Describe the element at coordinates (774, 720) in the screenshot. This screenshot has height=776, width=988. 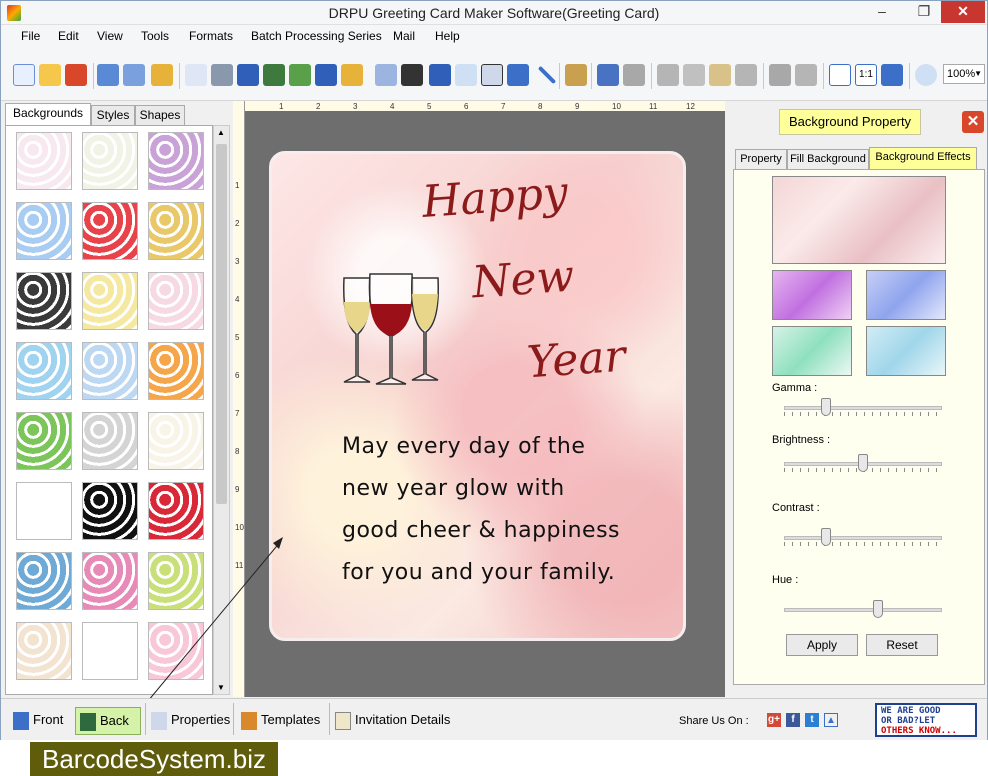
I see `google-plus-icon: g+` at that location.